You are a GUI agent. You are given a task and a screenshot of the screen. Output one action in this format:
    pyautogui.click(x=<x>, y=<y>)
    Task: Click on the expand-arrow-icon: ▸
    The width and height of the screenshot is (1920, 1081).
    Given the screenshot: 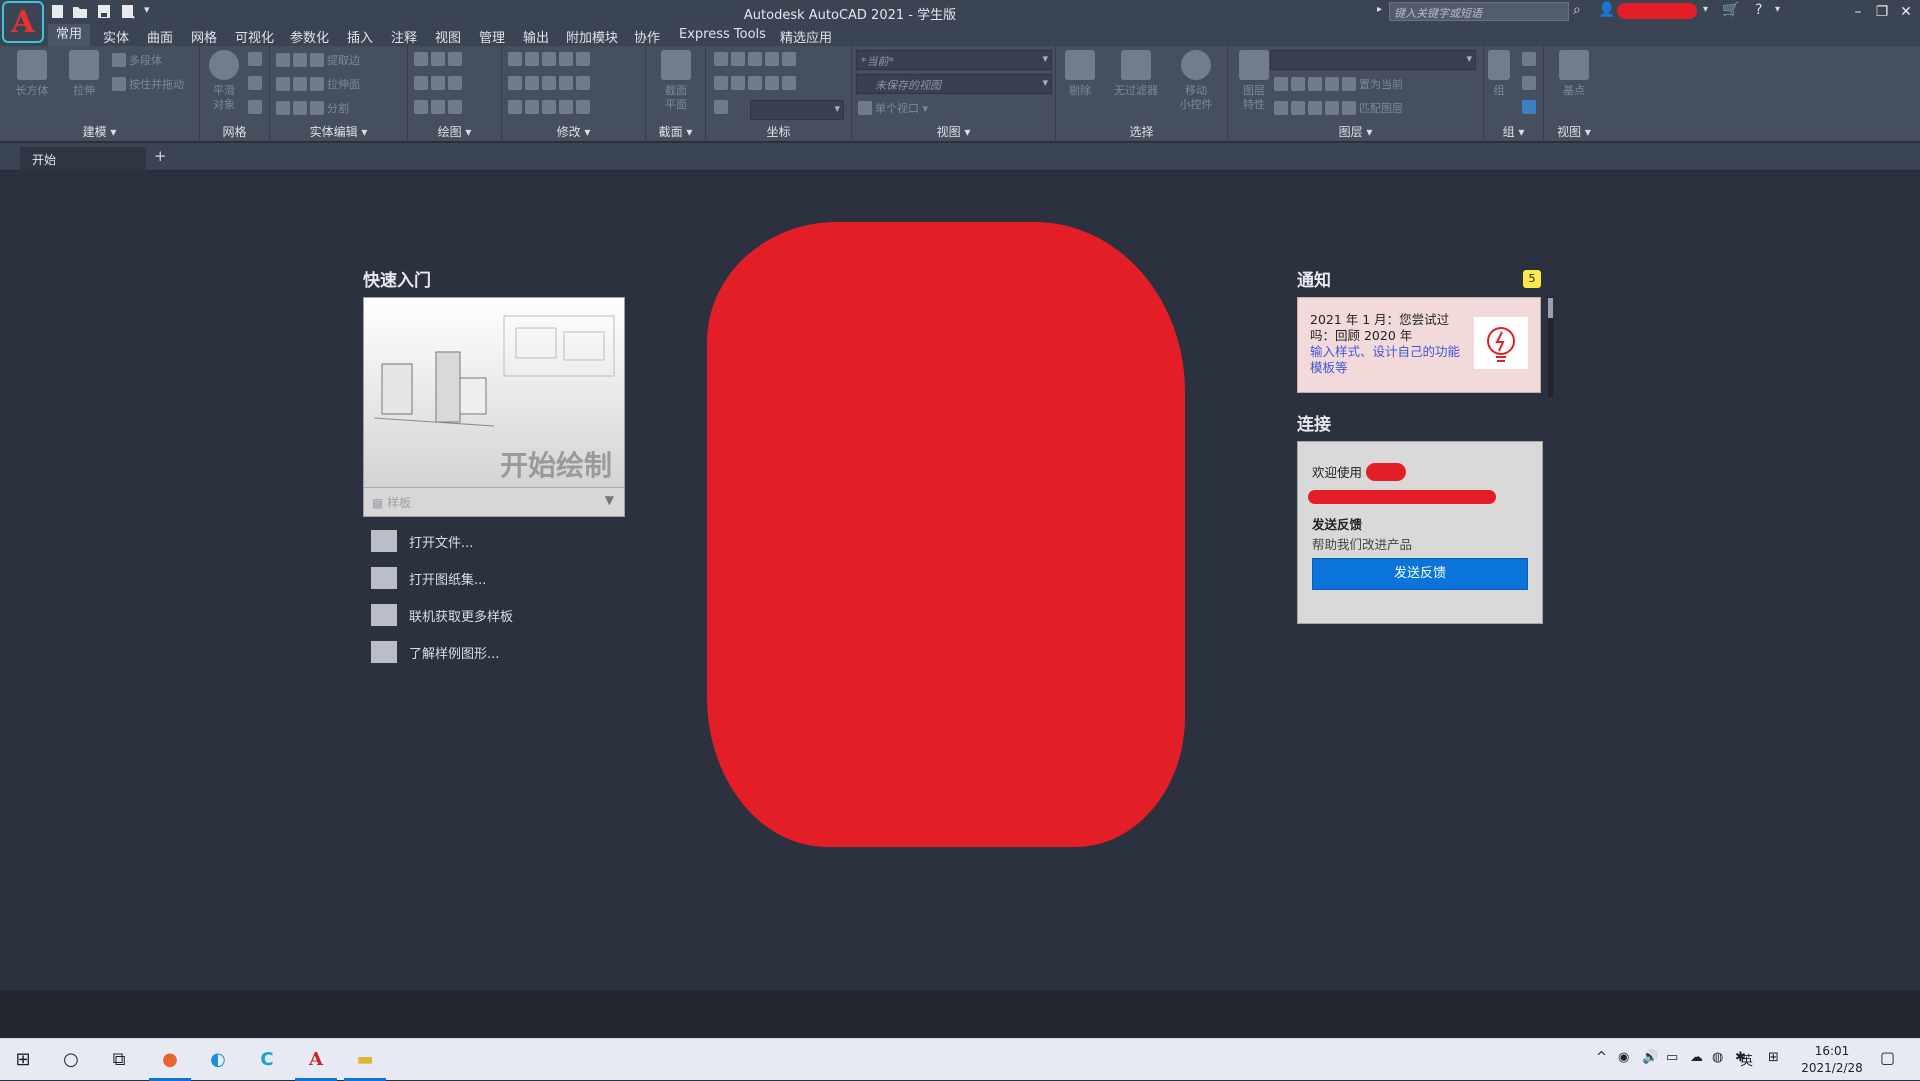 What is the action you would take?
    pyautogui.click(x=1379, y=9)
    